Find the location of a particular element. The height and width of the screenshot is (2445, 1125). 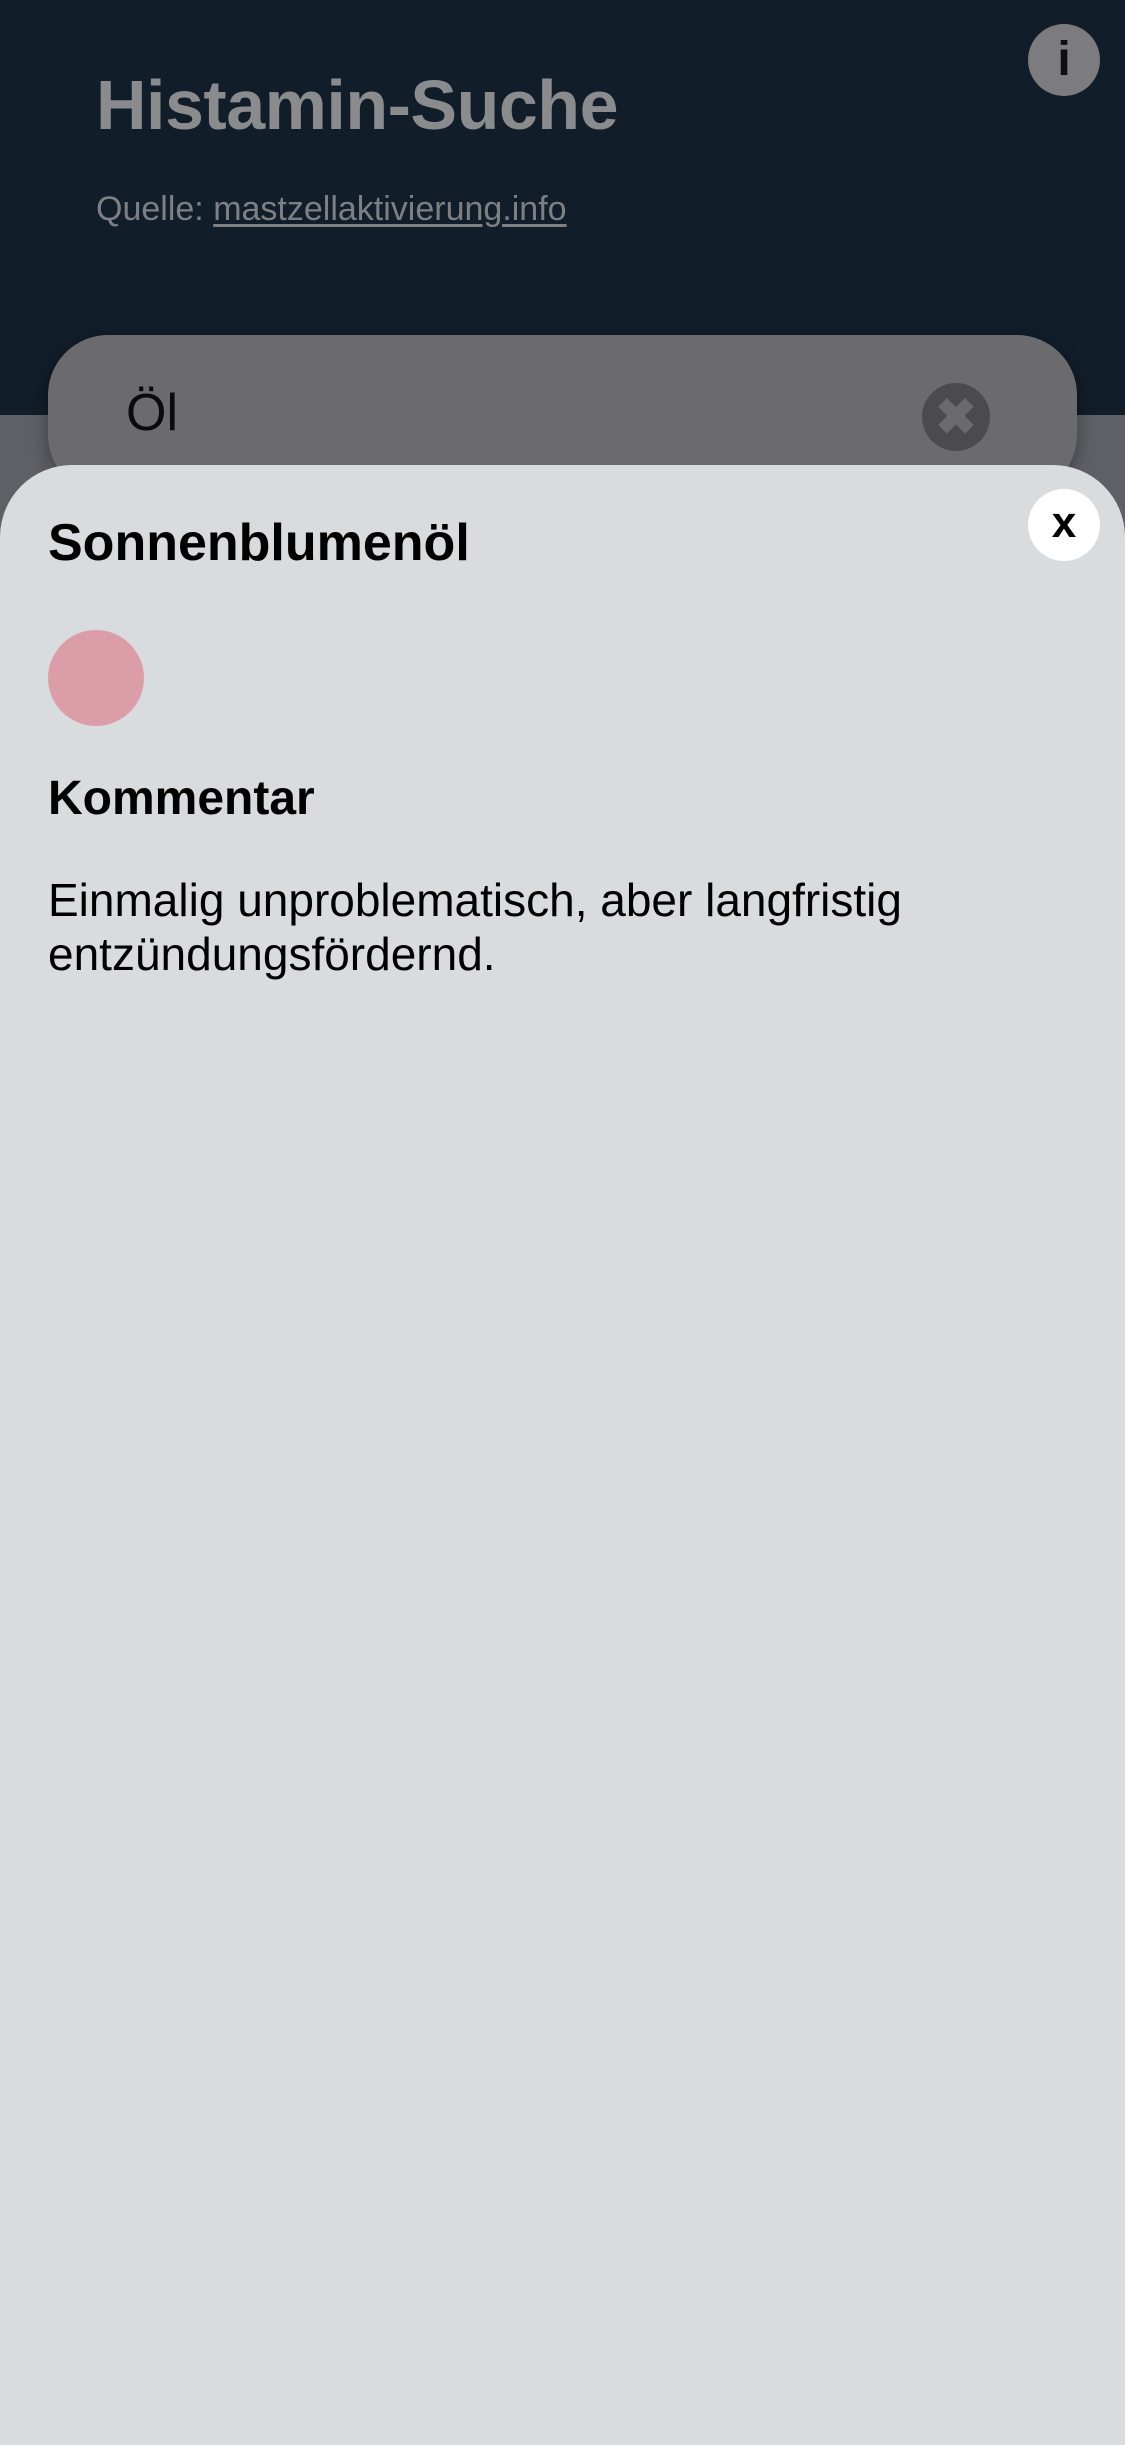

close-sheet-button: x is located at coordinates (1064, 525).